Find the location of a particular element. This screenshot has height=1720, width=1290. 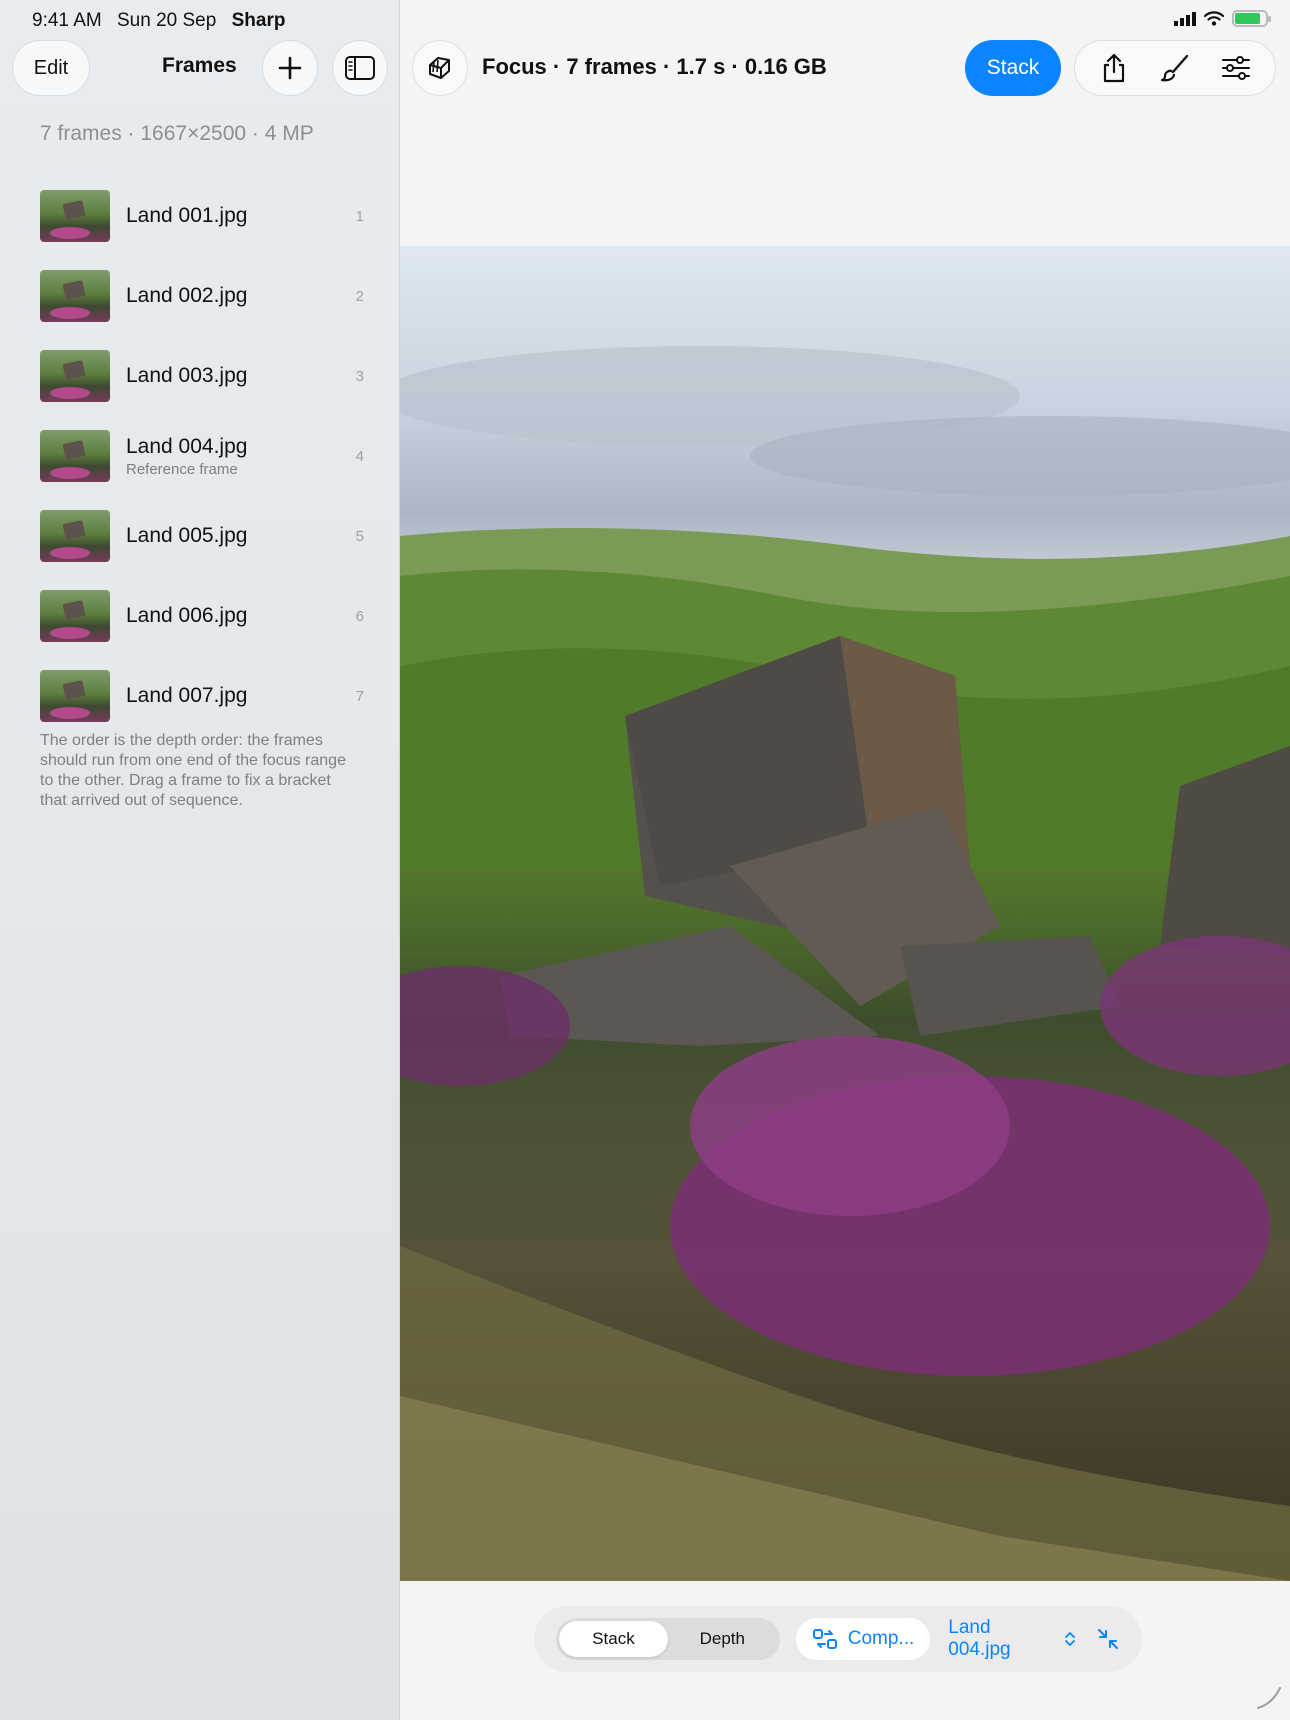

frame-name: Land 001.jpg is located at coordinates (187, 215).